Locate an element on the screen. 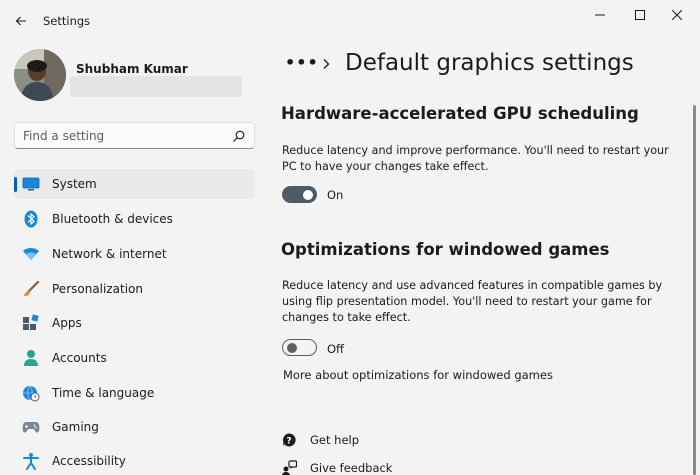  minimize-icon is located at coordinates (600, 15).